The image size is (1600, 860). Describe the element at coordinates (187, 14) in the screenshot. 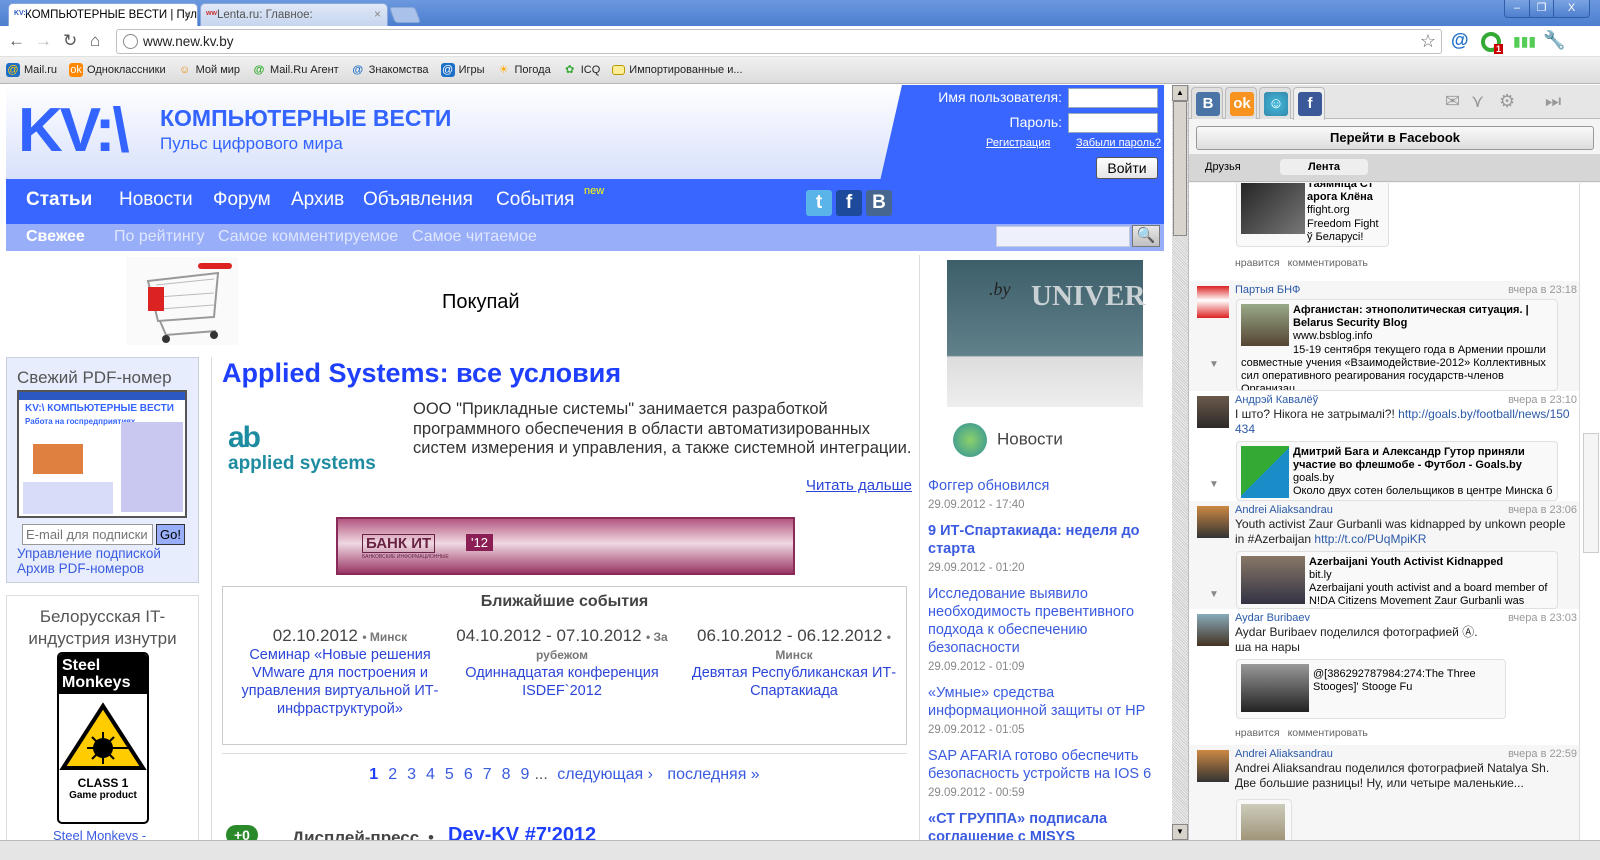

I see `close-tab-icon: ×` at that location.